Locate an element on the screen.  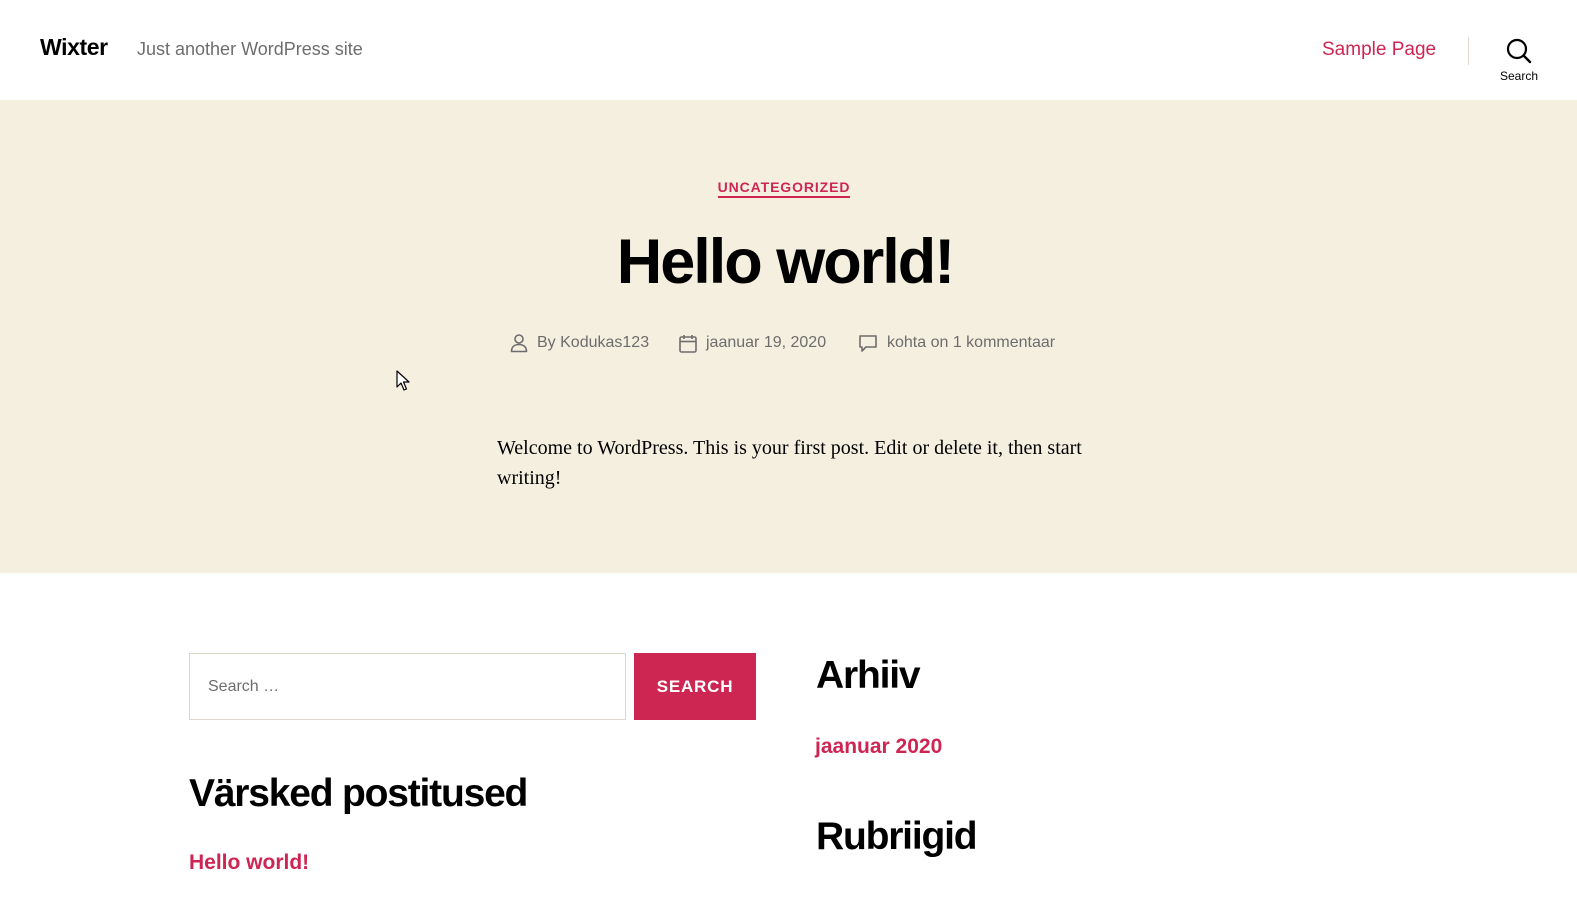
comment-icon is located at coordinates (868, 343).